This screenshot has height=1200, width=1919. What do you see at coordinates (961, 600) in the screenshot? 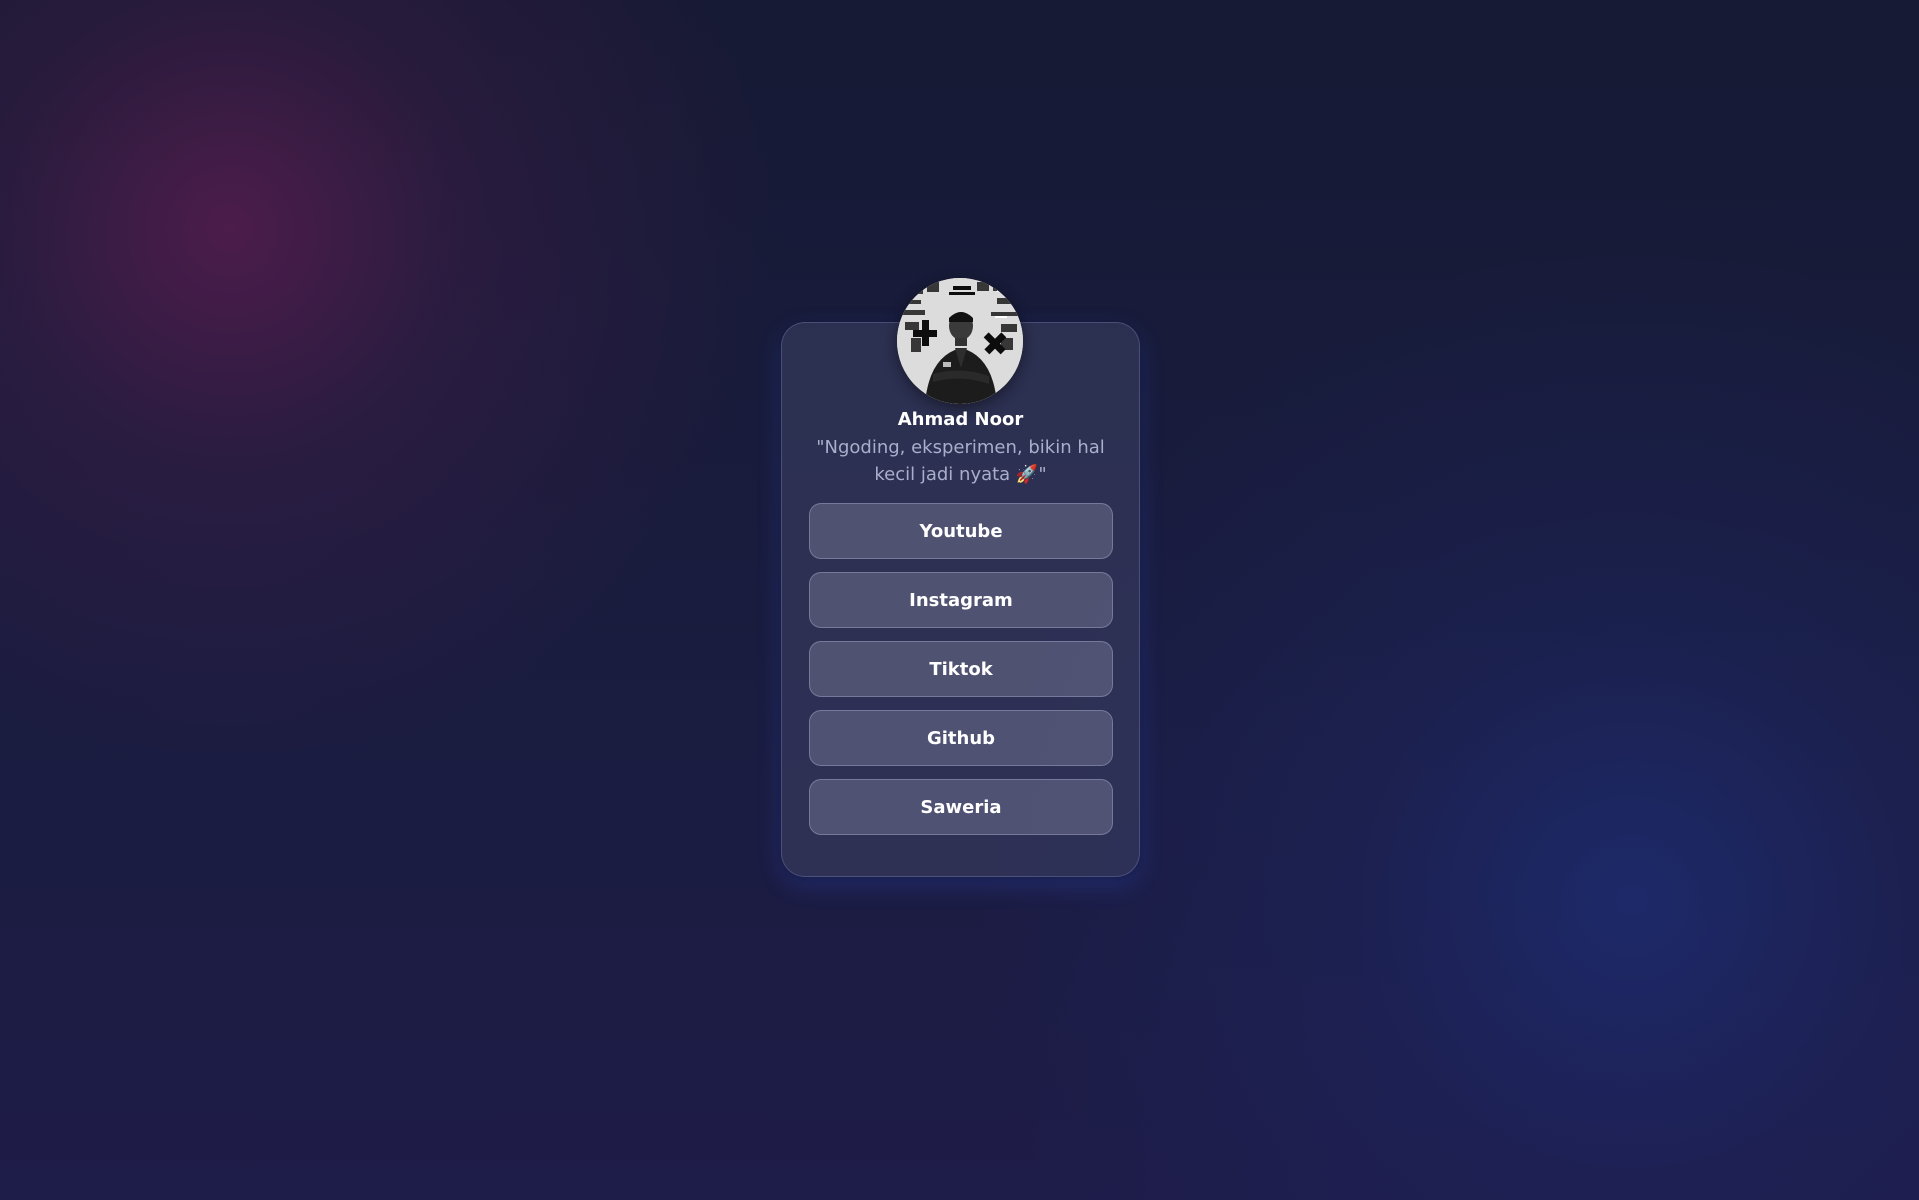
I see `instagram-link-button: Instagram` at bounding box center [961, 600].